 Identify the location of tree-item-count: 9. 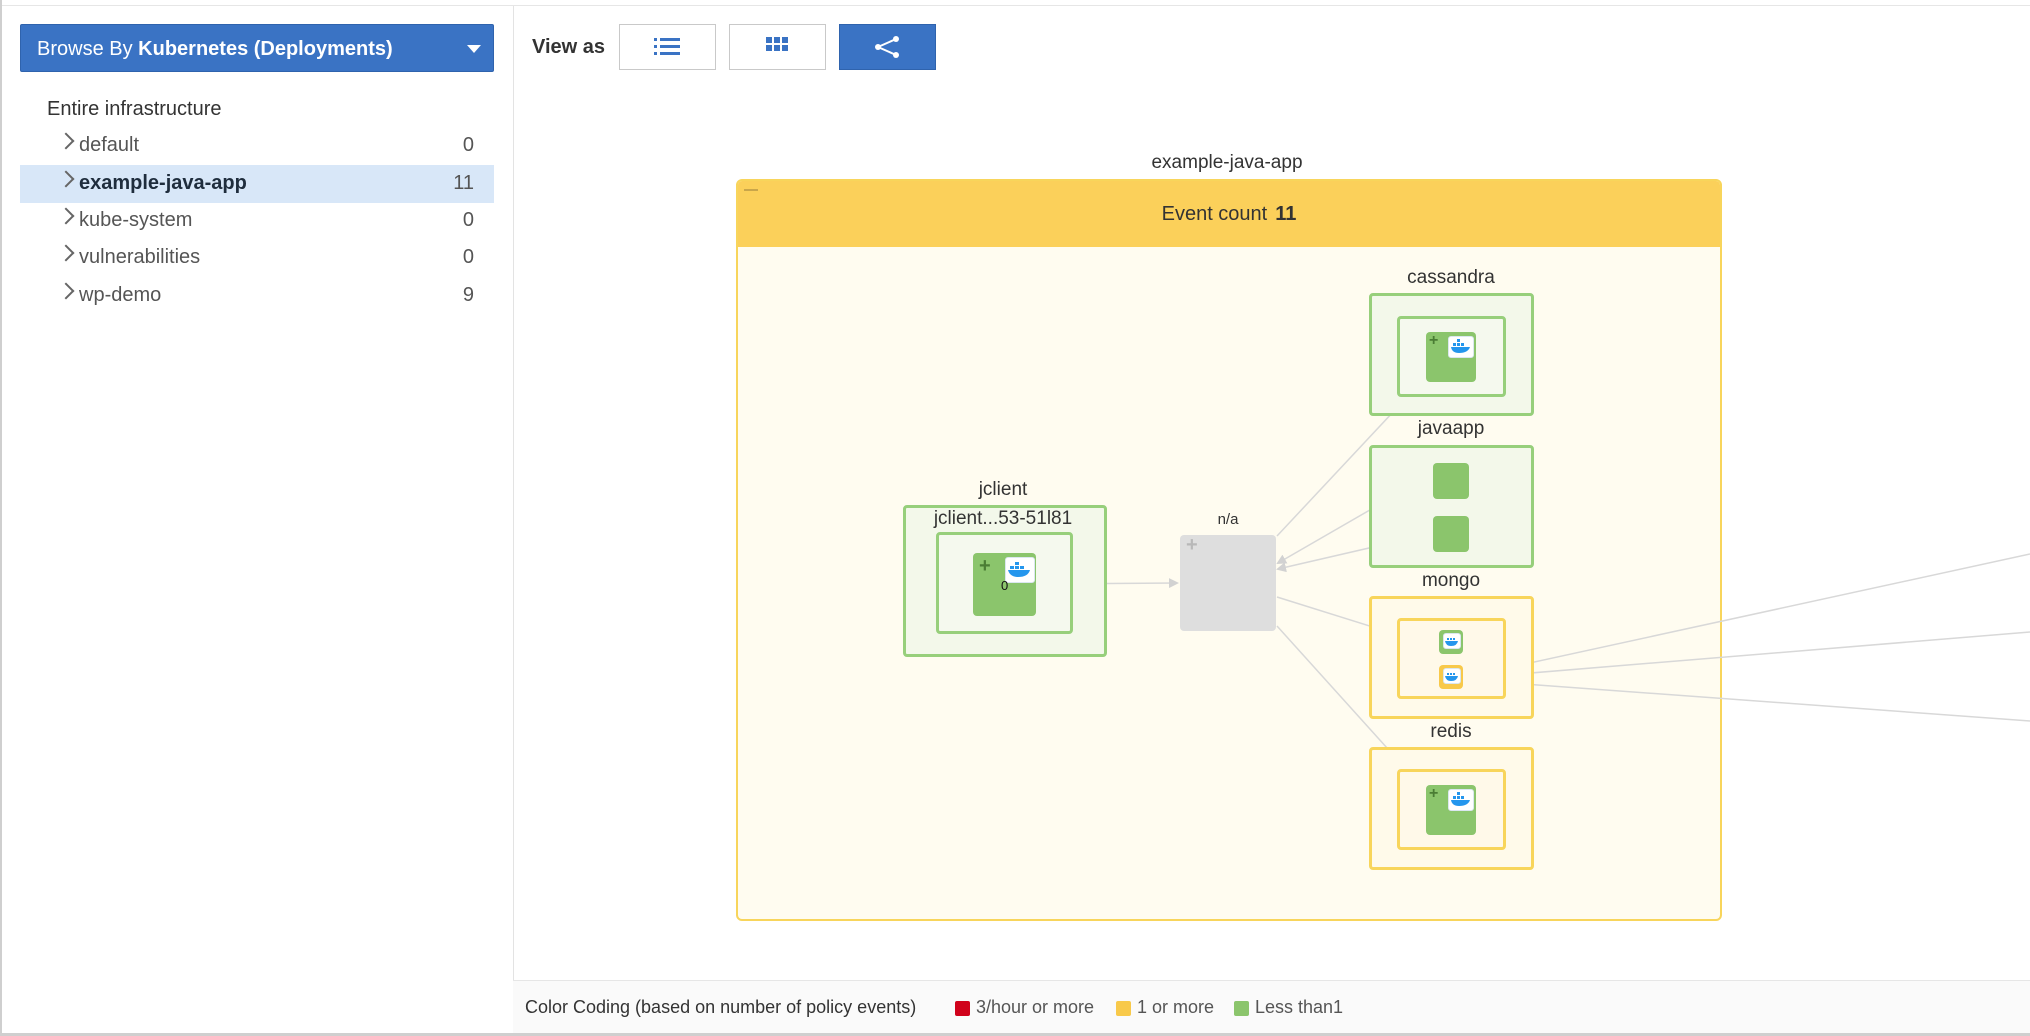
(468, 295).